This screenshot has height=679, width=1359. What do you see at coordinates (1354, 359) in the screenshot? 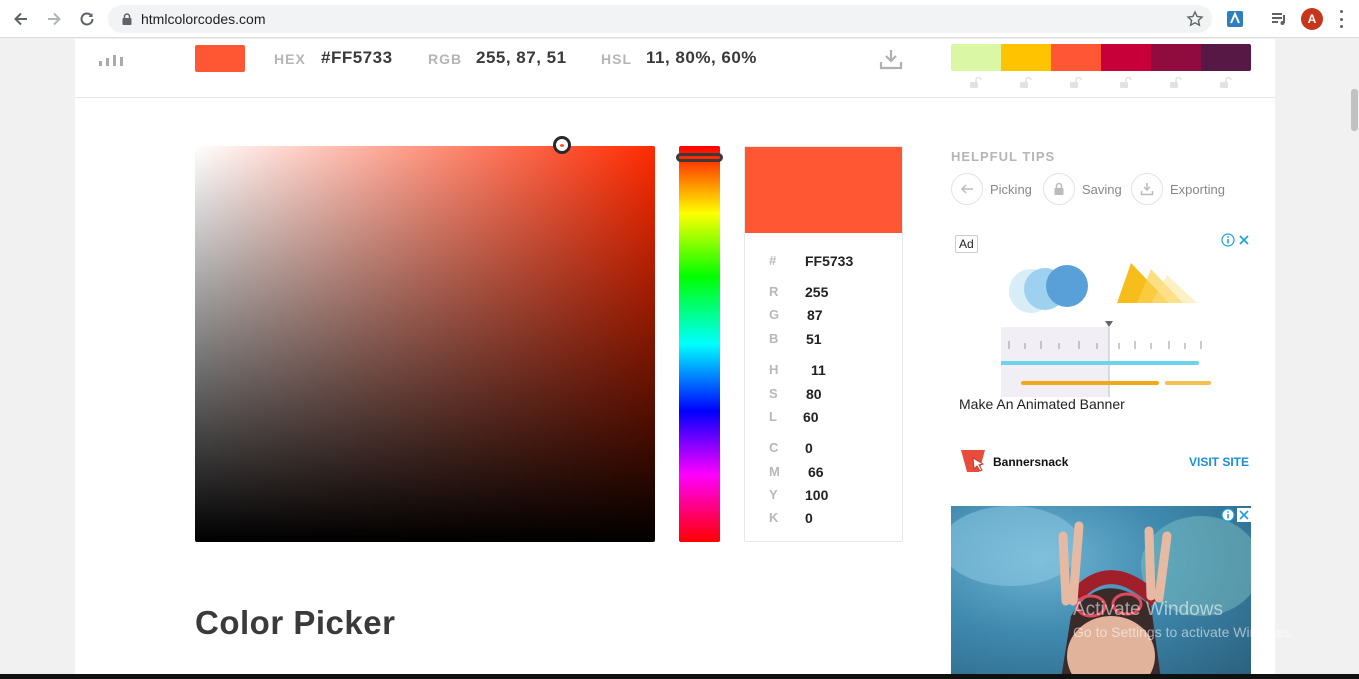
I see `page-scrollbar` at bounding box center [1354, 359].